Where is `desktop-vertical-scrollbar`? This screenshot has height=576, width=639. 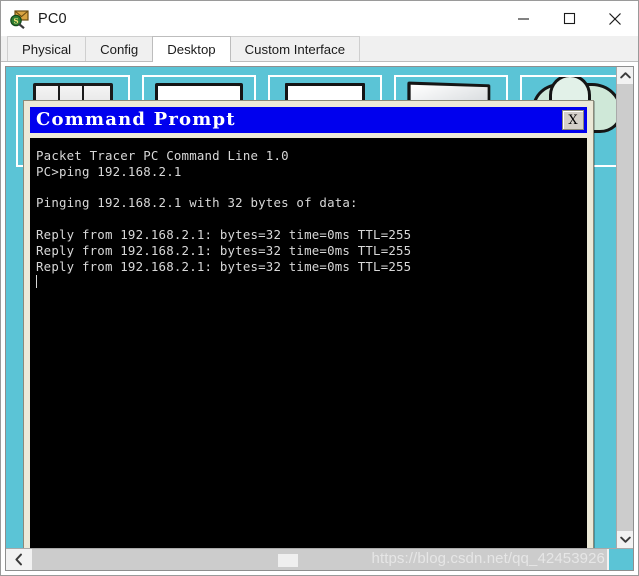
desktop-vertical-scrollbar is located at coordinates (624, 307).